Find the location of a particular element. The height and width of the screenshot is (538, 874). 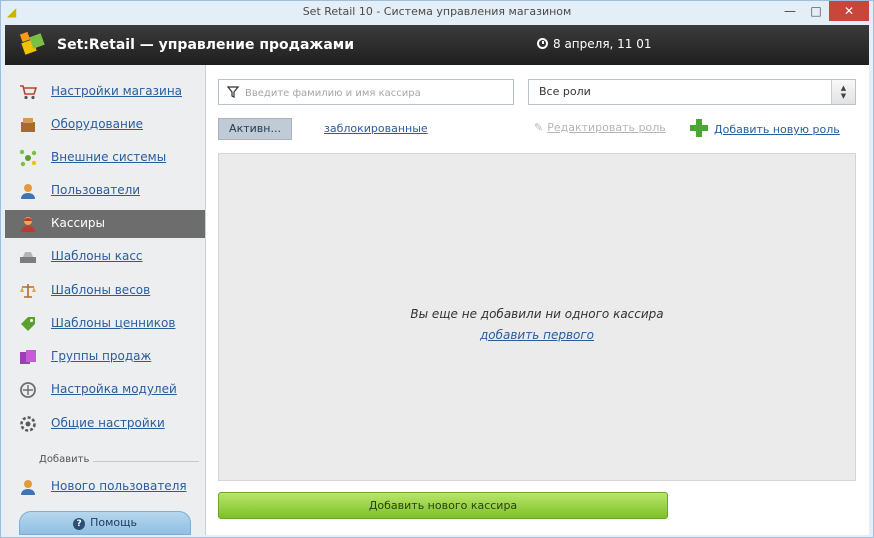

price-tag-icon is located at coordinates (28, 324).